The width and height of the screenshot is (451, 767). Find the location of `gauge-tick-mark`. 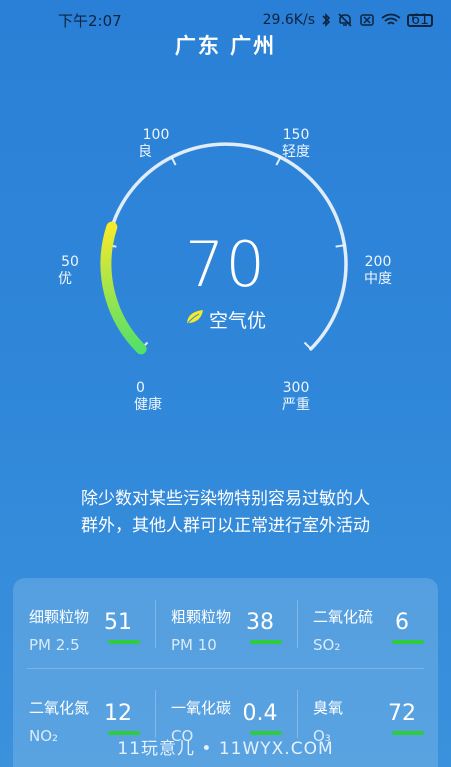

gauge-tick-mark is located at coordinates (307, 345).